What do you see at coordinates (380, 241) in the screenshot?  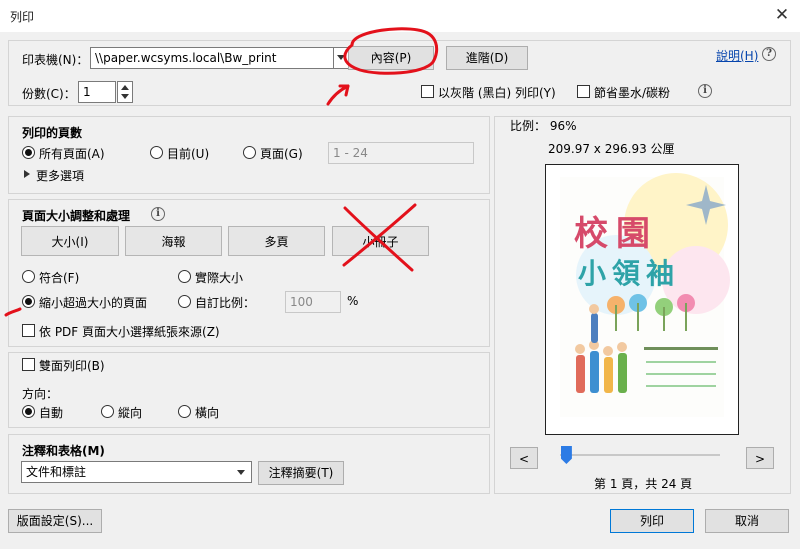 I see `booklet-button: 小冊子` at bounding box center [380, 241].